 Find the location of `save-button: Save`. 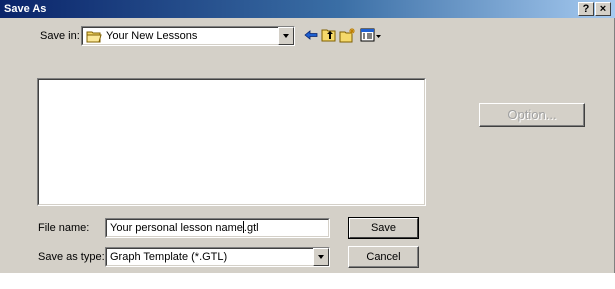

save-button: Save is located at coordinates (383, 228).